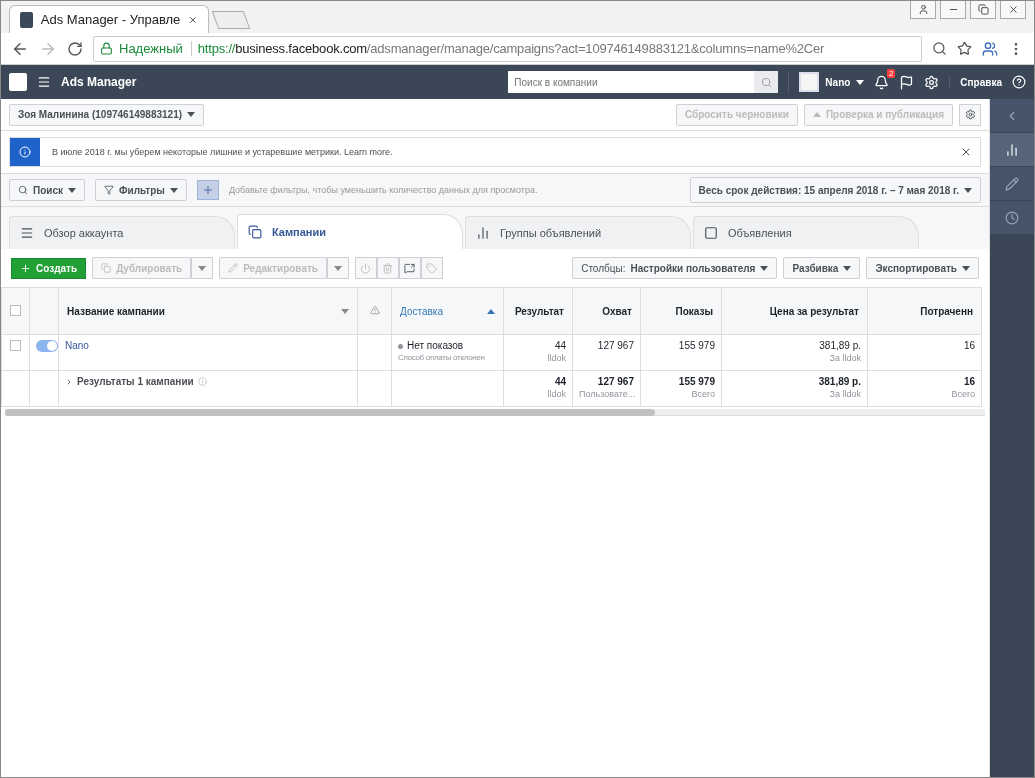 The image size is (1035, 778). I want to click on star-icon, so click(964, 48).